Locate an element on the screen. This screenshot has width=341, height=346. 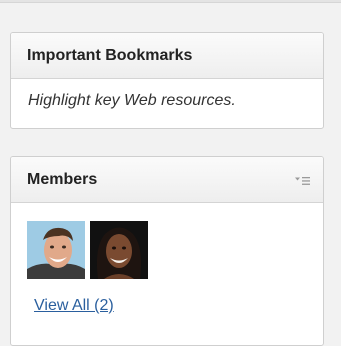
top-divider is located at coordinates (170, 2).